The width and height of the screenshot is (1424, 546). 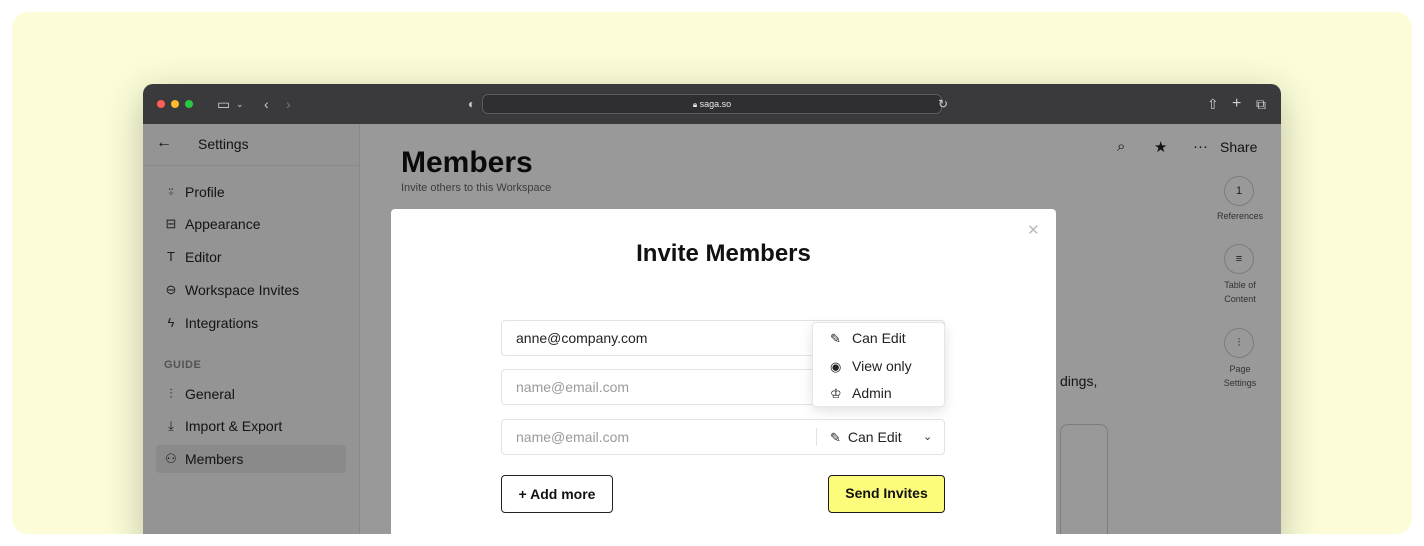 I want to click on role-option-view-only: ◉ View only, so click(x=871, y=366).